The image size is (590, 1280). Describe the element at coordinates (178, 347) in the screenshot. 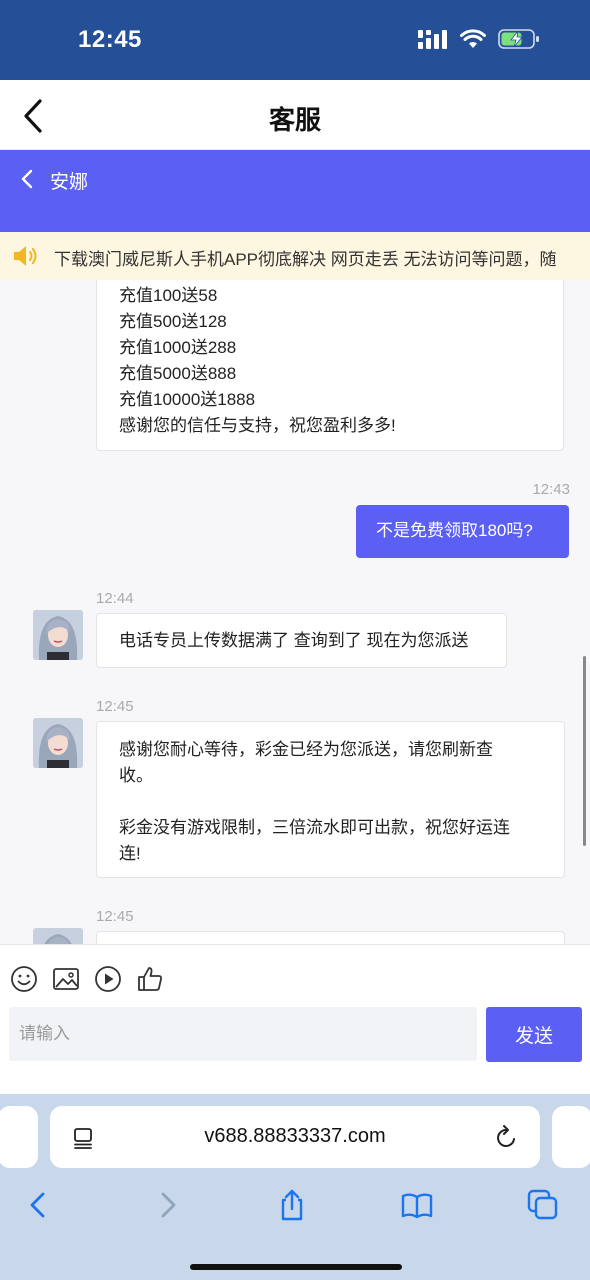

I see `message-line: 充值1000送288` at that location.